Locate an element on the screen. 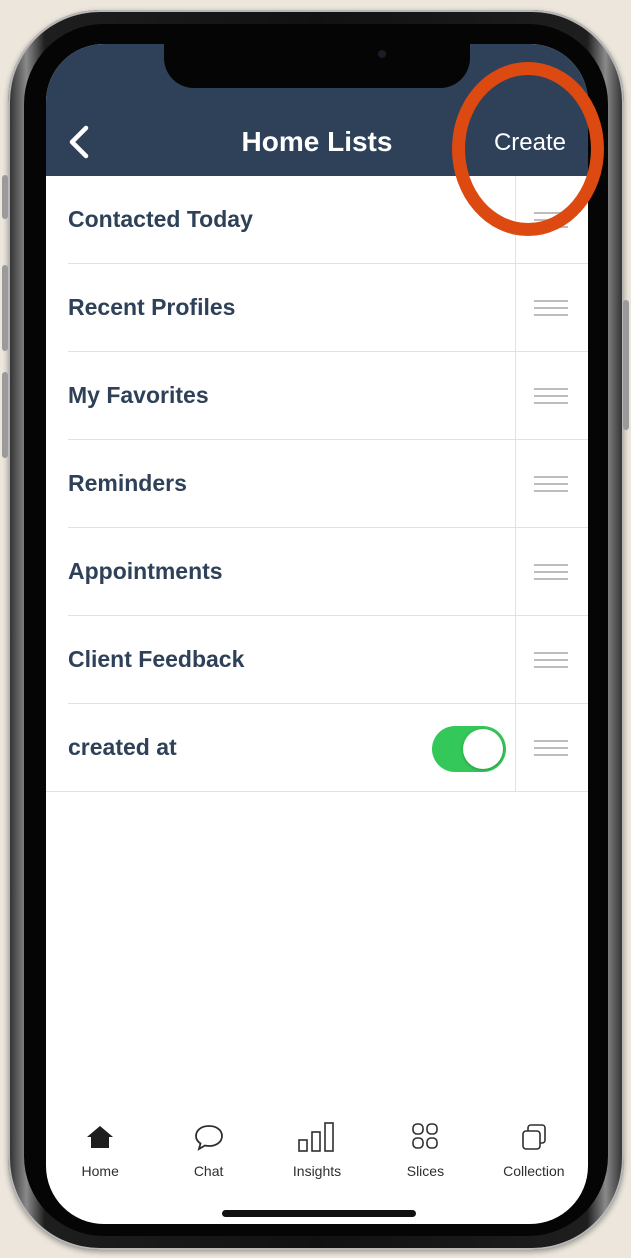 The width and height of the screenshot is (631, 1258). list-item-label: My Favorites is located at coordinates (138, 395).